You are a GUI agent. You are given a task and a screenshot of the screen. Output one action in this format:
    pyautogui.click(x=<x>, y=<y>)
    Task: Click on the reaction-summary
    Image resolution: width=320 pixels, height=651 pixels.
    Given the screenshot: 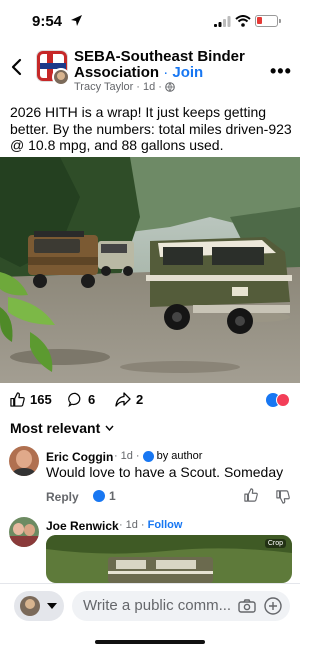 What is the action you would take?
    pyautogui.click(x=279, y=400)
    